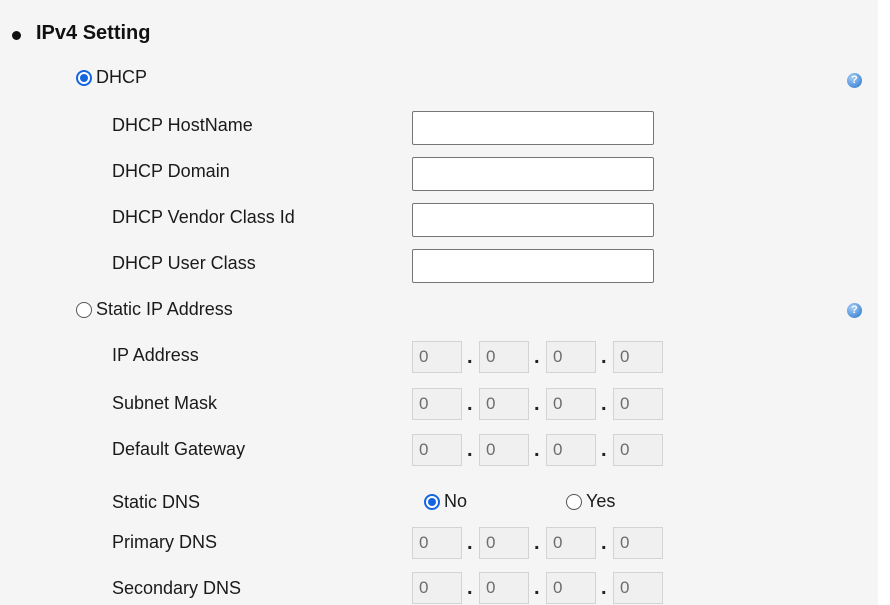 This screenshot has width=890, height=605. Describe the element at coordinates (84, 310) in the screenshot. I see `static-ip-radio` at that location.